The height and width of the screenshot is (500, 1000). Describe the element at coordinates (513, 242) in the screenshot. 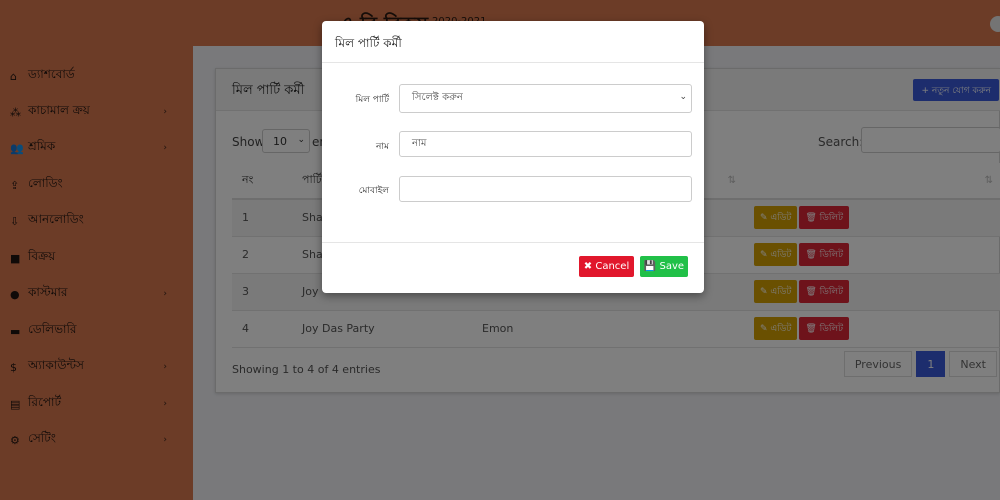

I see `modal-footer-divider` at that location.